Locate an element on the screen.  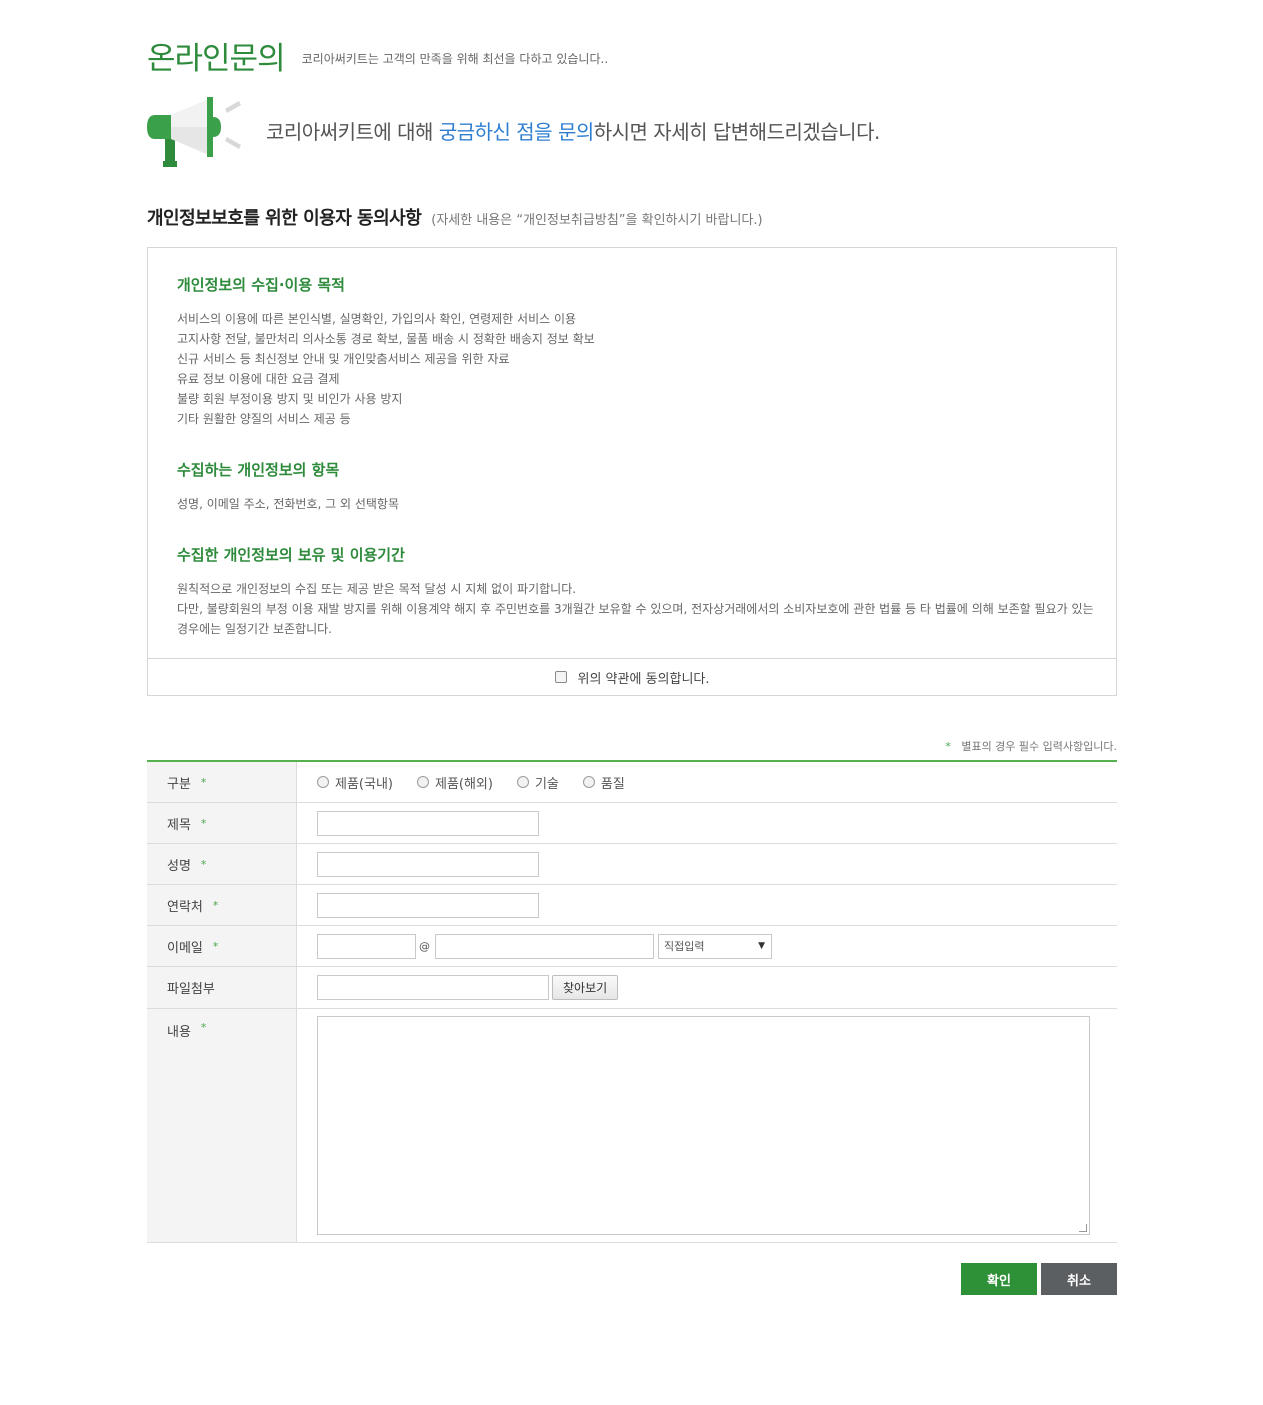
email-local-input is located at coordinates (366, 946).